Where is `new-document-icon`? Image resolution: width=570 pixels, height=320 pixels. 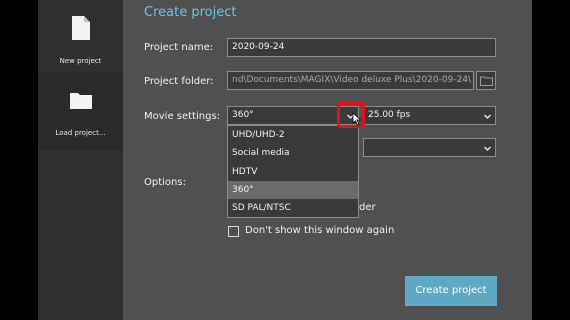
new-document-icon is located at coordinates (80, 28).